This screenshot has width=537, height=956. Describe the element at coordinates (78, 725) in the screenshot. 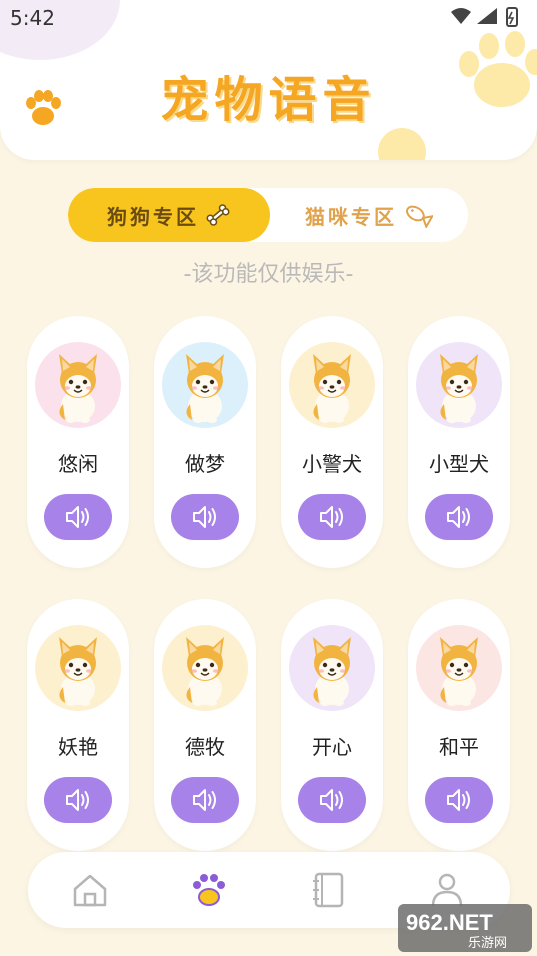

I see `sound-card: 妖艳` at that location.